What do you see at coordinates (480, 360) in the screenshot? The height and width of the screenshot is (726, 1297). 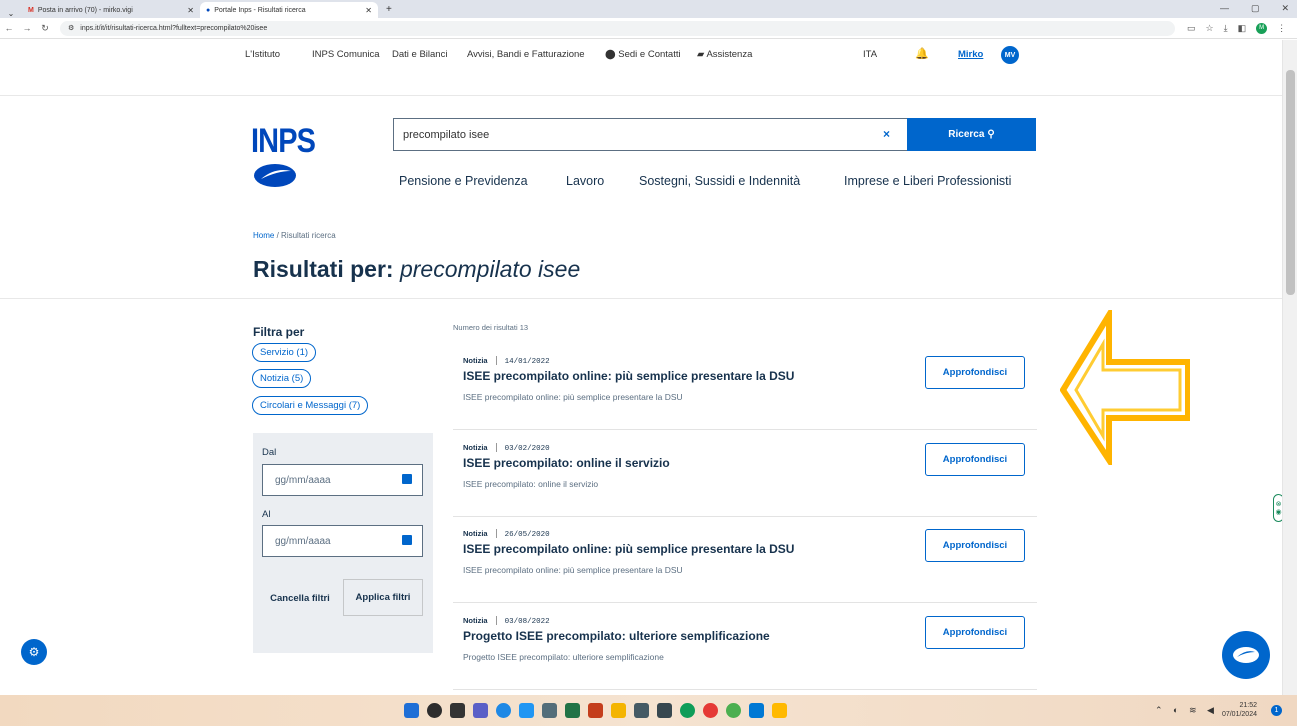 I see `result-kind: Notizia` at bounding box center [480, 360].